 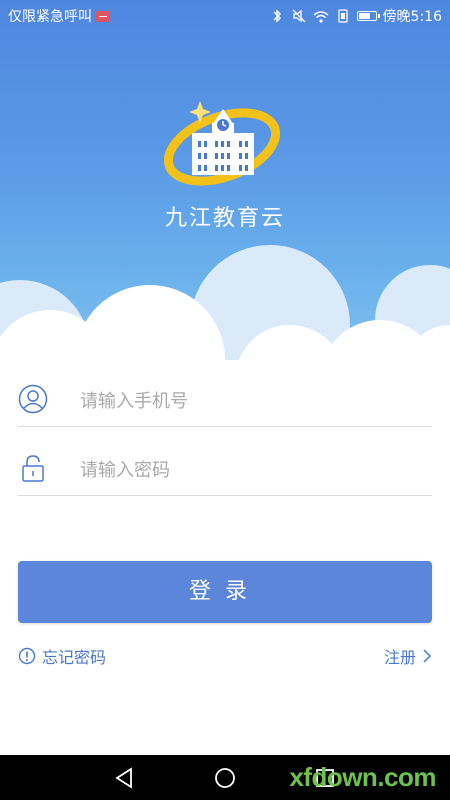 I want to click on phone-placeholder: 请输入手机号, so click(x=134, y=401).